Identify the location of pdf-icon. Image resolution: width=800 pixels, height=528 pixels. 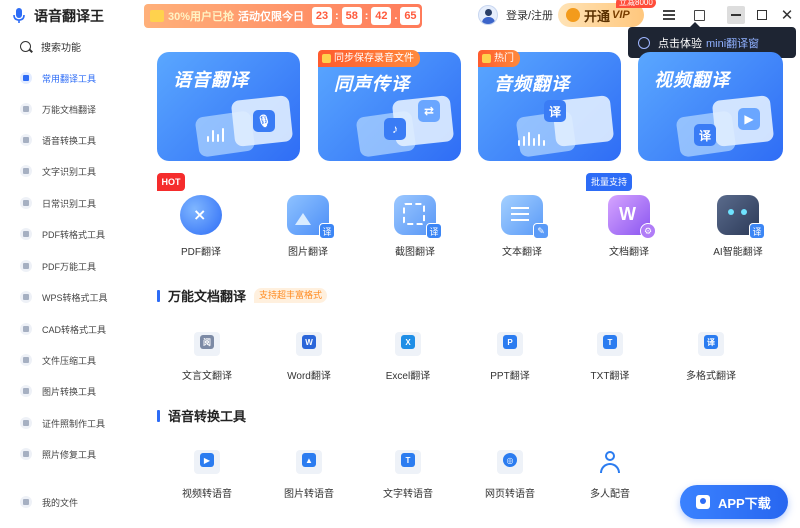
(26, 234).